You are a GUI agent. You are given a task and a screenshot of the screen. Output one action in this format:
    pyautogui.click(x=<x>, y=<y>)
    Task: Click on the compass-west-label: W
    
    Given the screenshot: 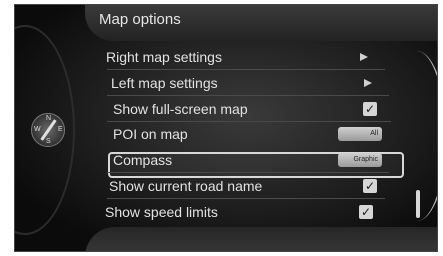 What is the action you would take?
    pyautogui.click(x=37, y=129)
    